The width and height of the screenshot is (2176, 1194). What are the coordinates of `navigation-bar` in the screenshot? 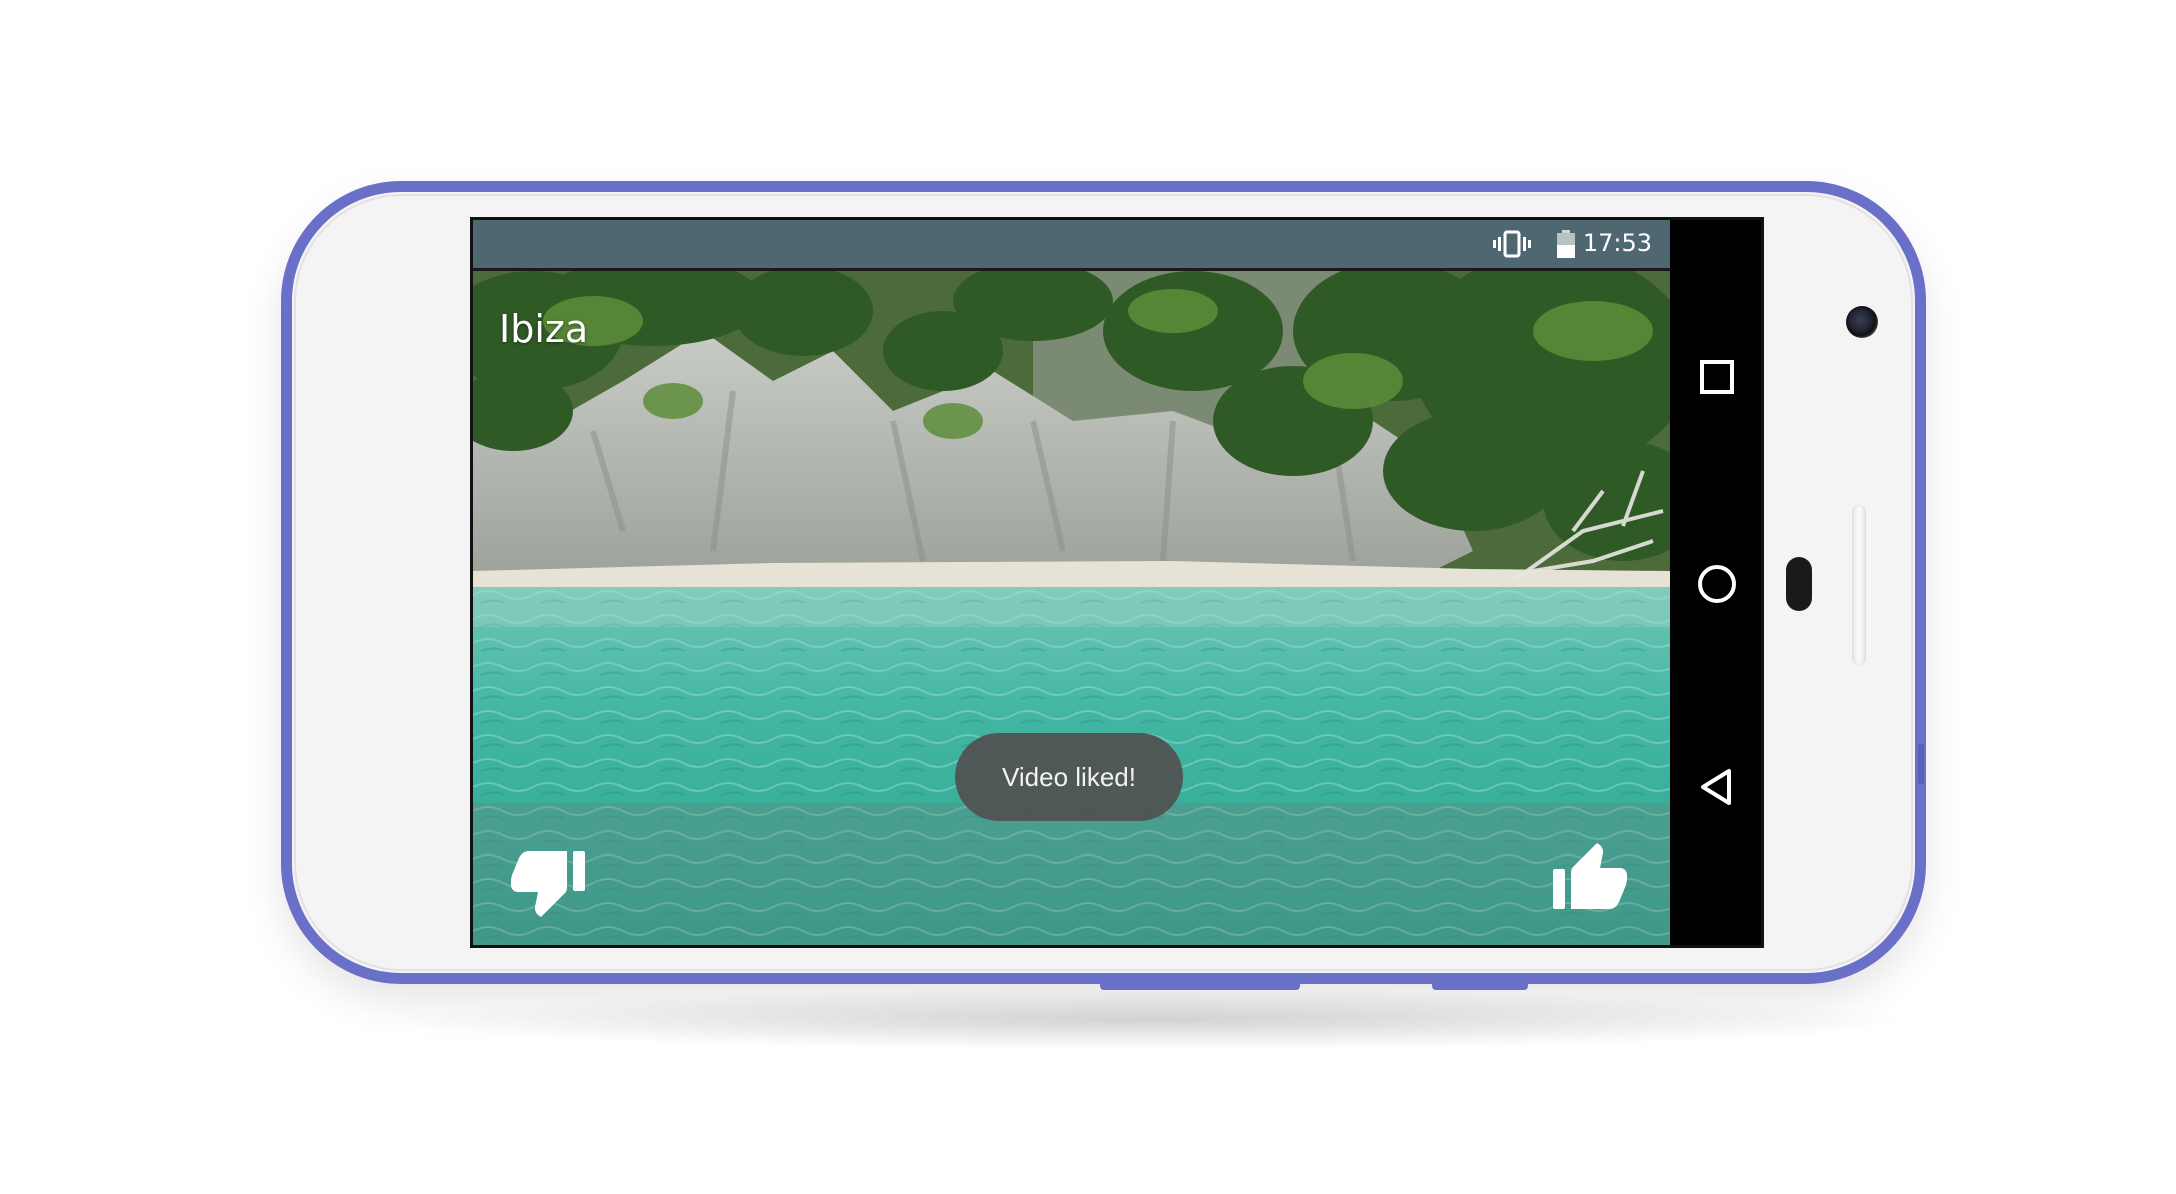 It's located at (1715, 582).